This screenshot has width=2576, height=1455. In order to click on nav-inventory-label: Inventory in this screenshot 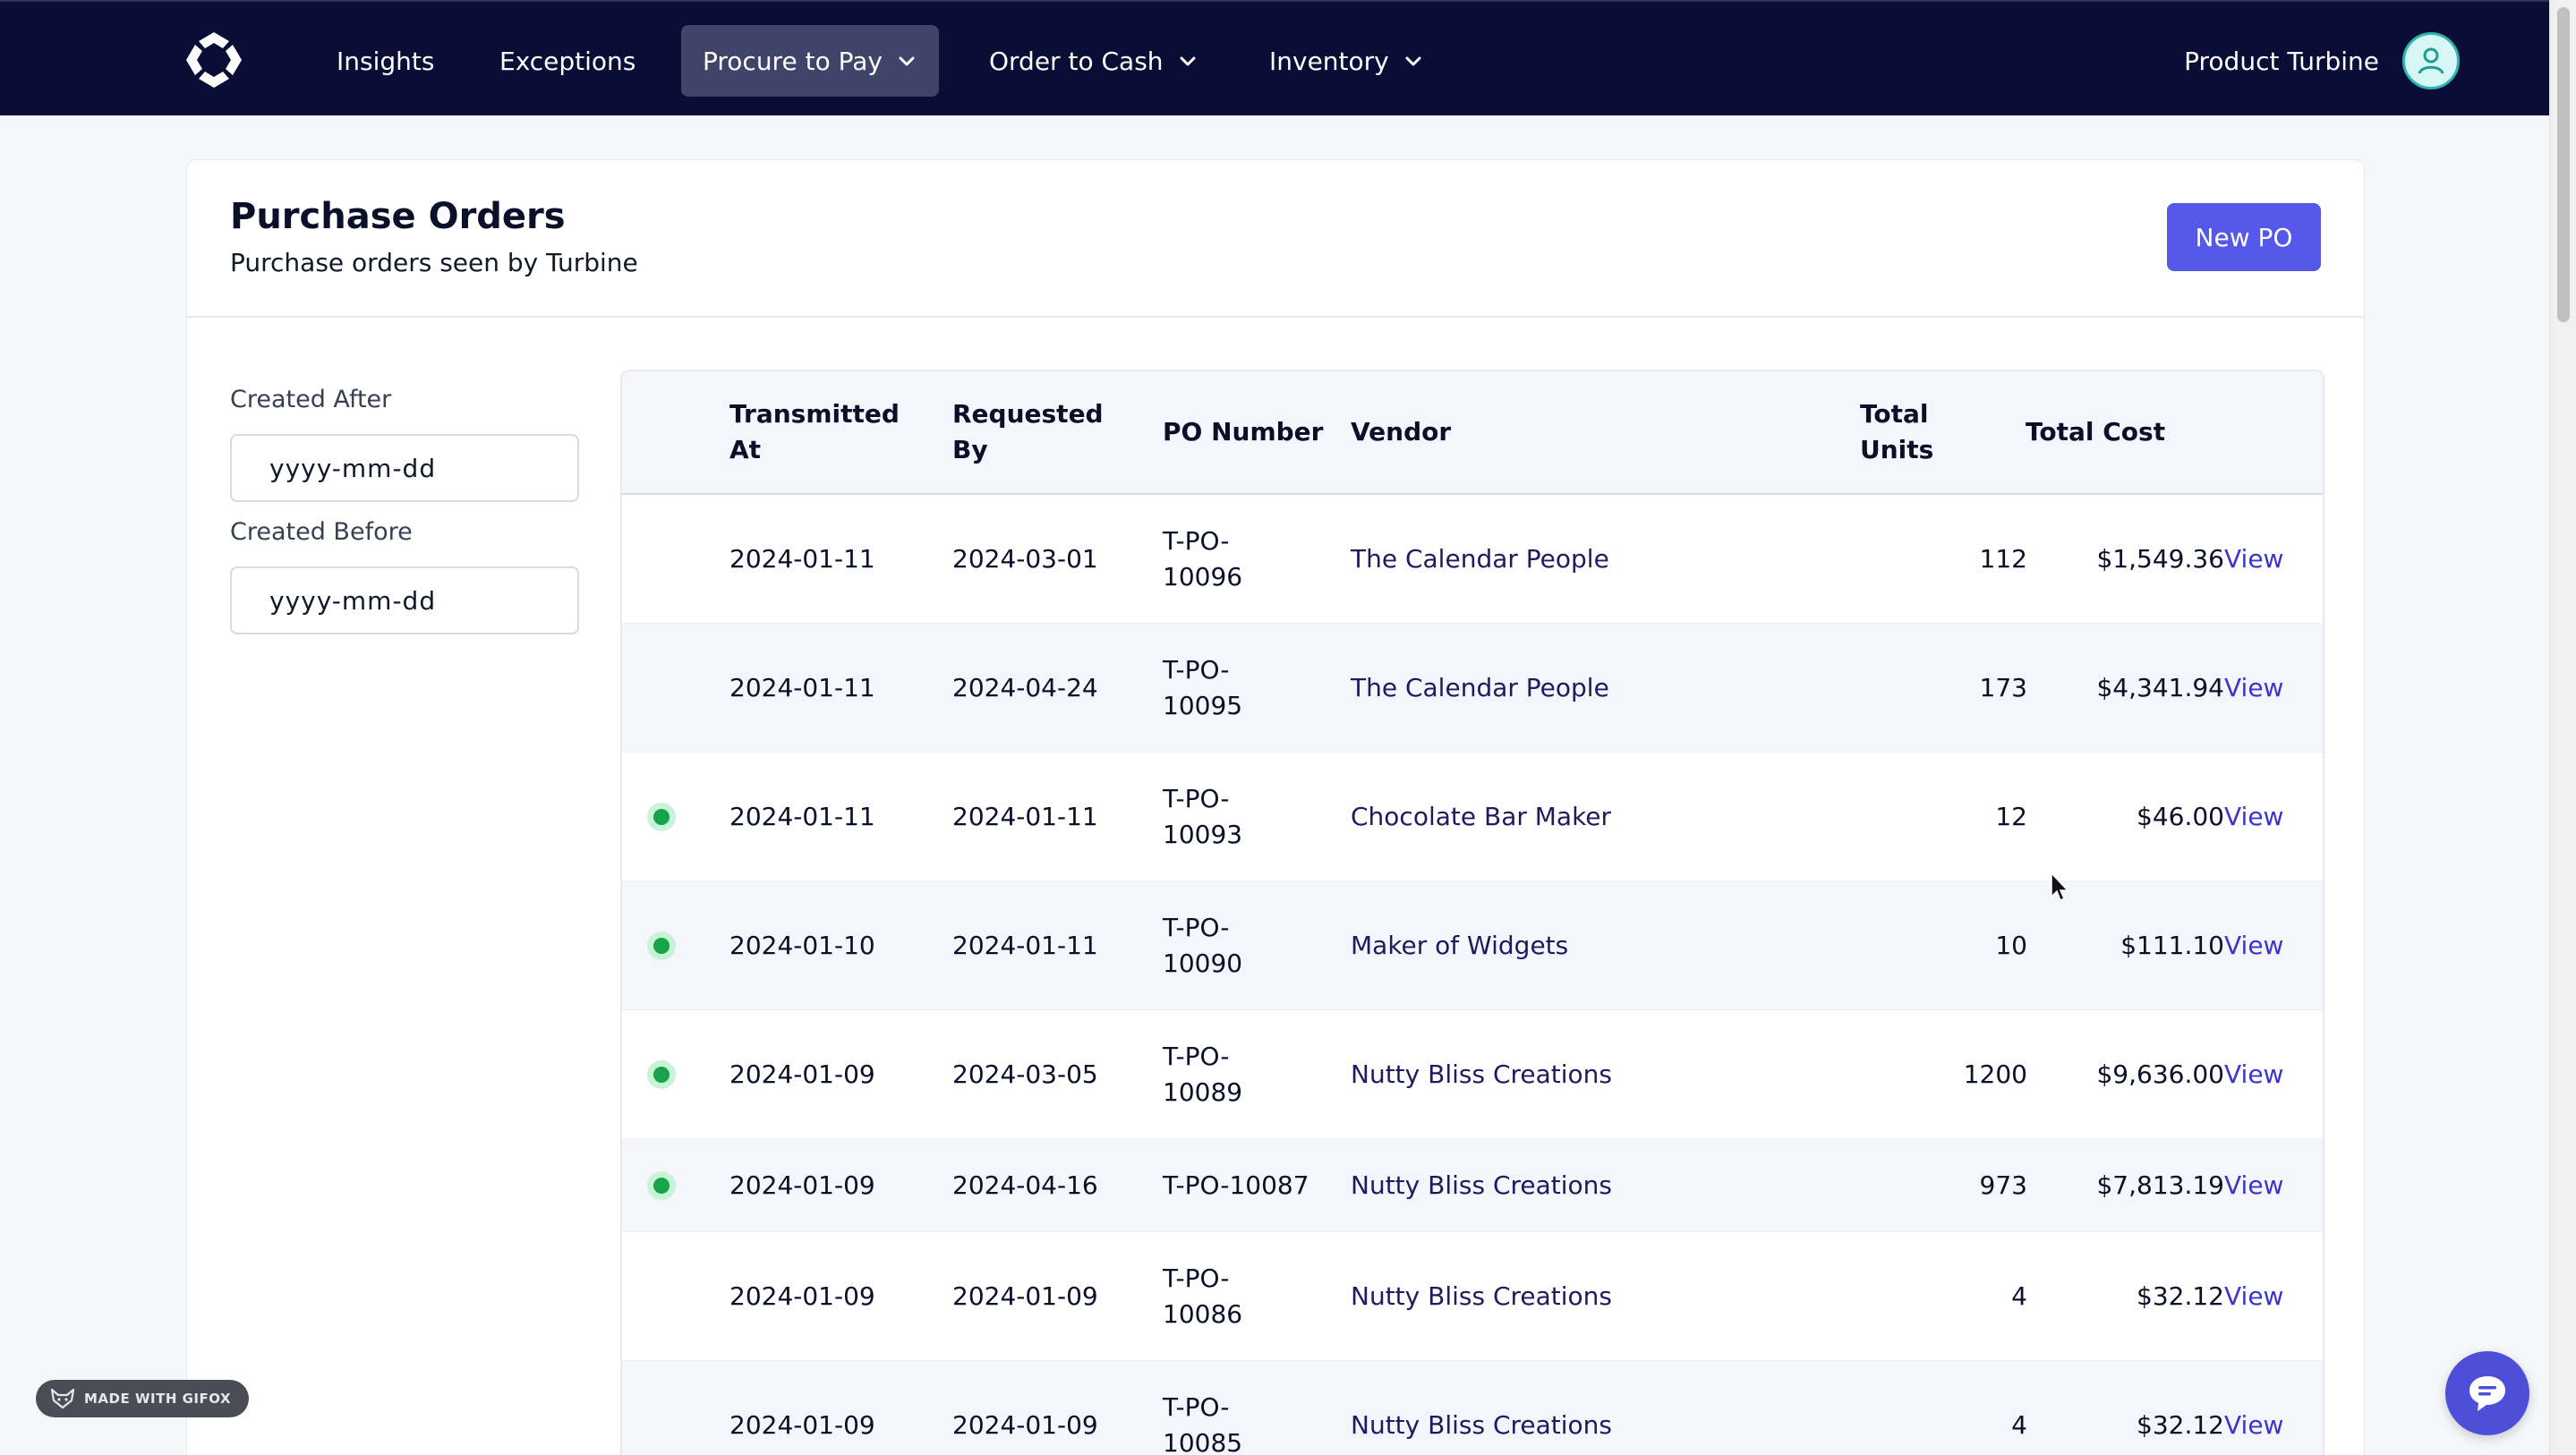, I will do `click(1329, 61)`.